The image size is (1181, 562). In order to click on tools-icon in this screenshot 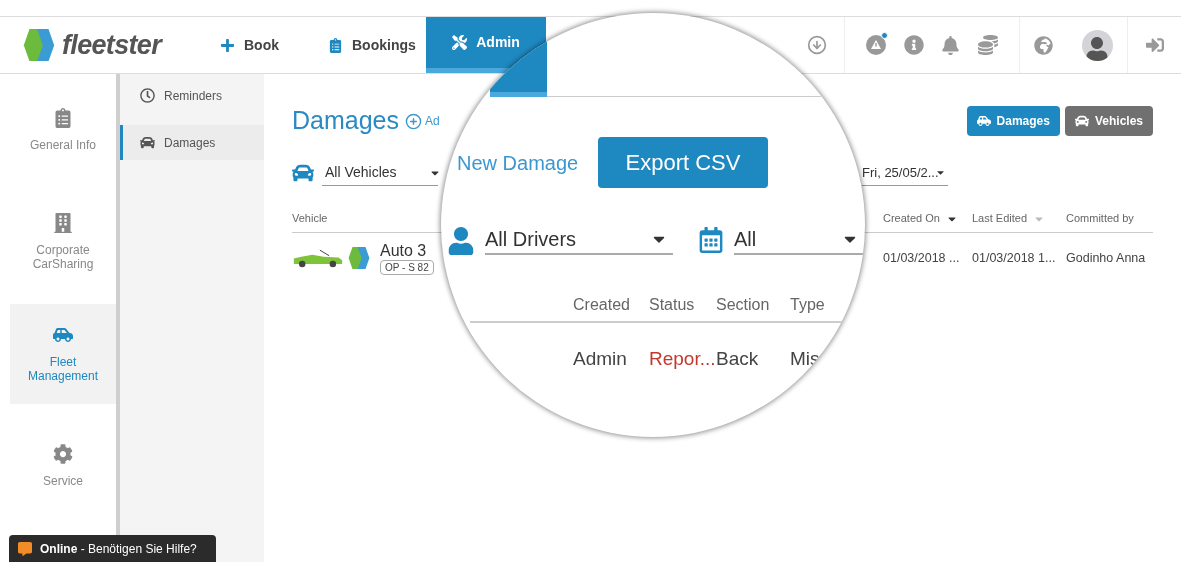, I will do `click(460, 42)`.